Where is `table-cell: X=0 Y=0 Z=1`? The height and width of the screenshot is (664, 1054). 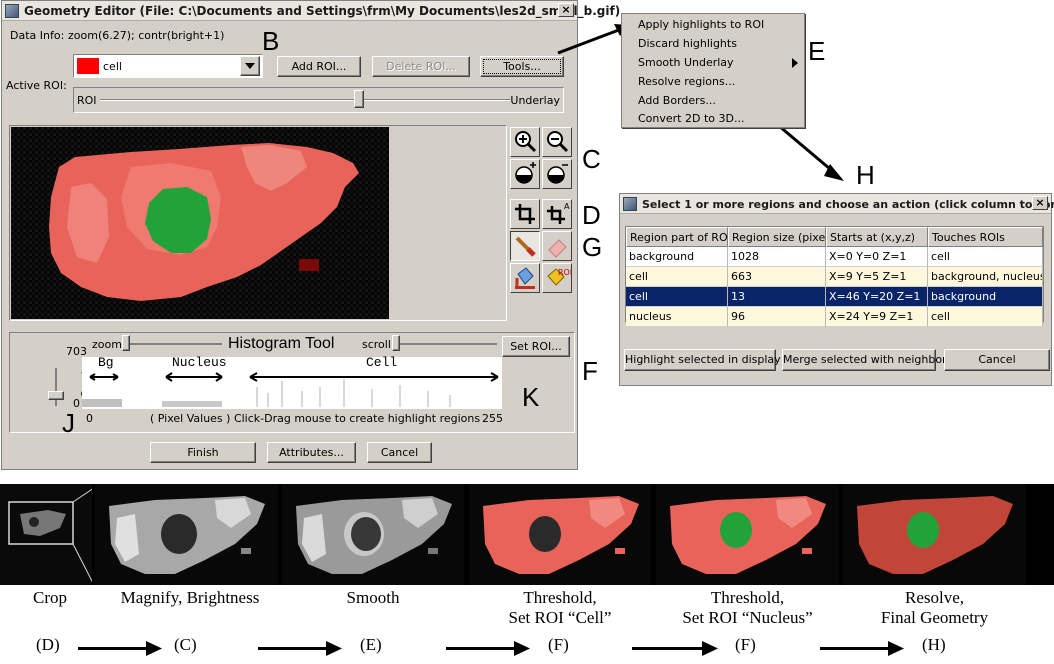
table-cell: X=0 Y=0 Z=1 is located at coordinates (877, 257).